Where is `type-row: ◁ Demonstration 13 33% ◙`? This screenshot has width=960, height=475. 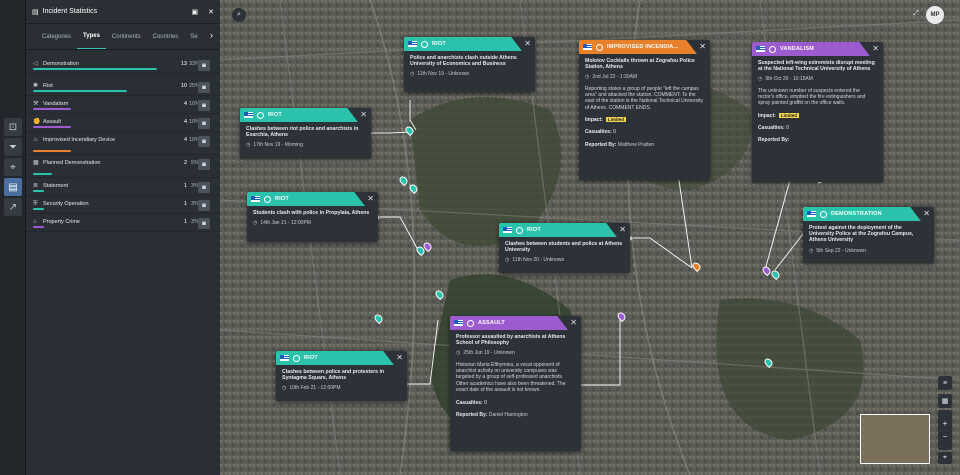
type-row: ◁ Demonstration 13 33% ◙ is located at coordinates (123, 65).